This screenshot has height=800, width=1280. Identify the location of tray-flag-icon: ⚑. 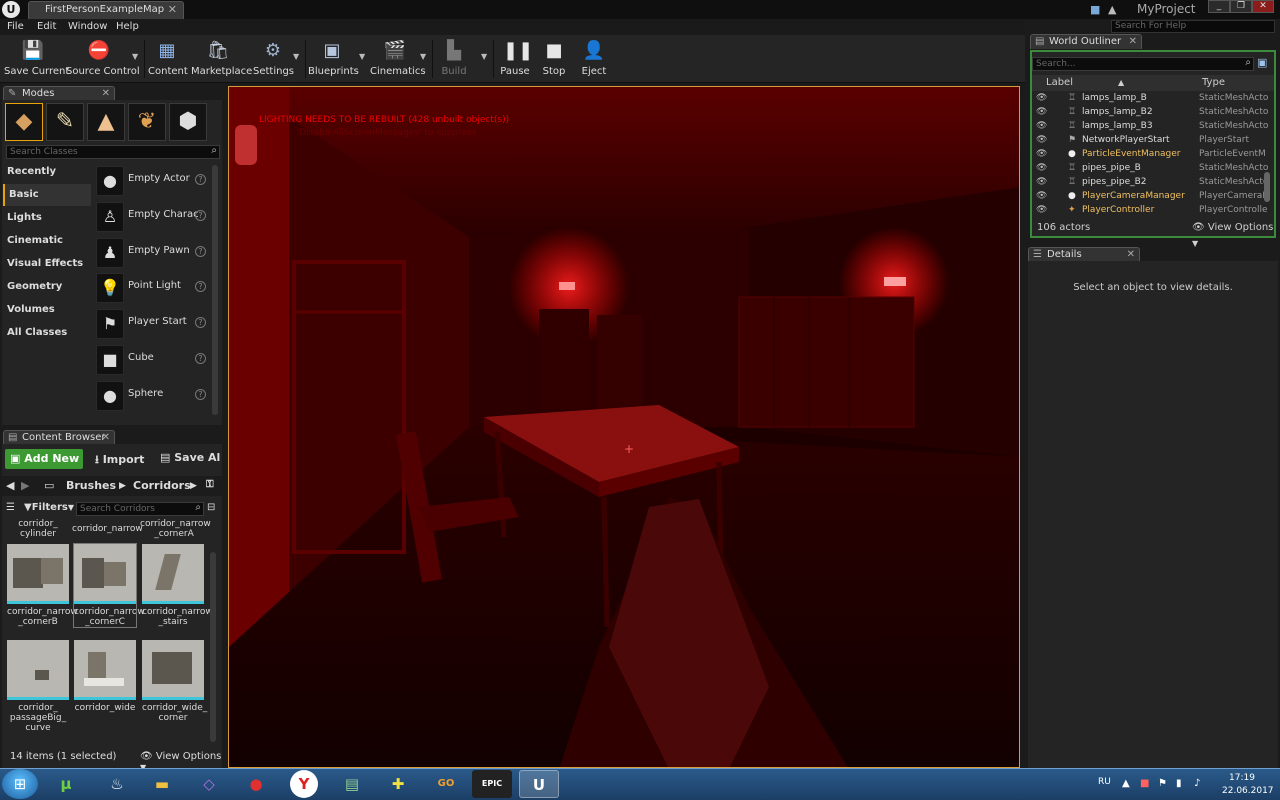
(1162, 783).